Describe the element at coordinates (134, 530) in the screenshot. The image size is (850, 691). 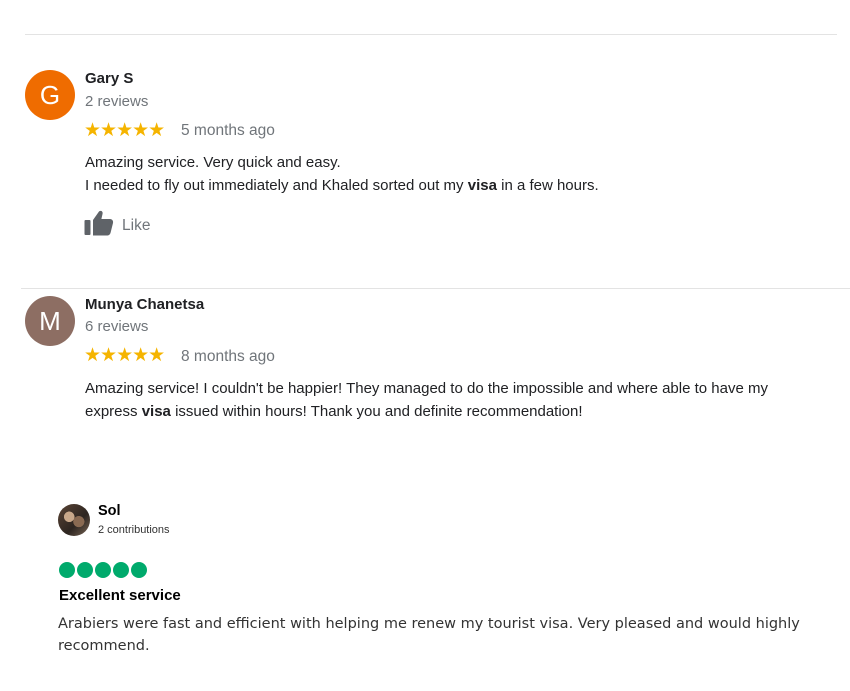
I see `contributions-count: 2 contributions` at that location.